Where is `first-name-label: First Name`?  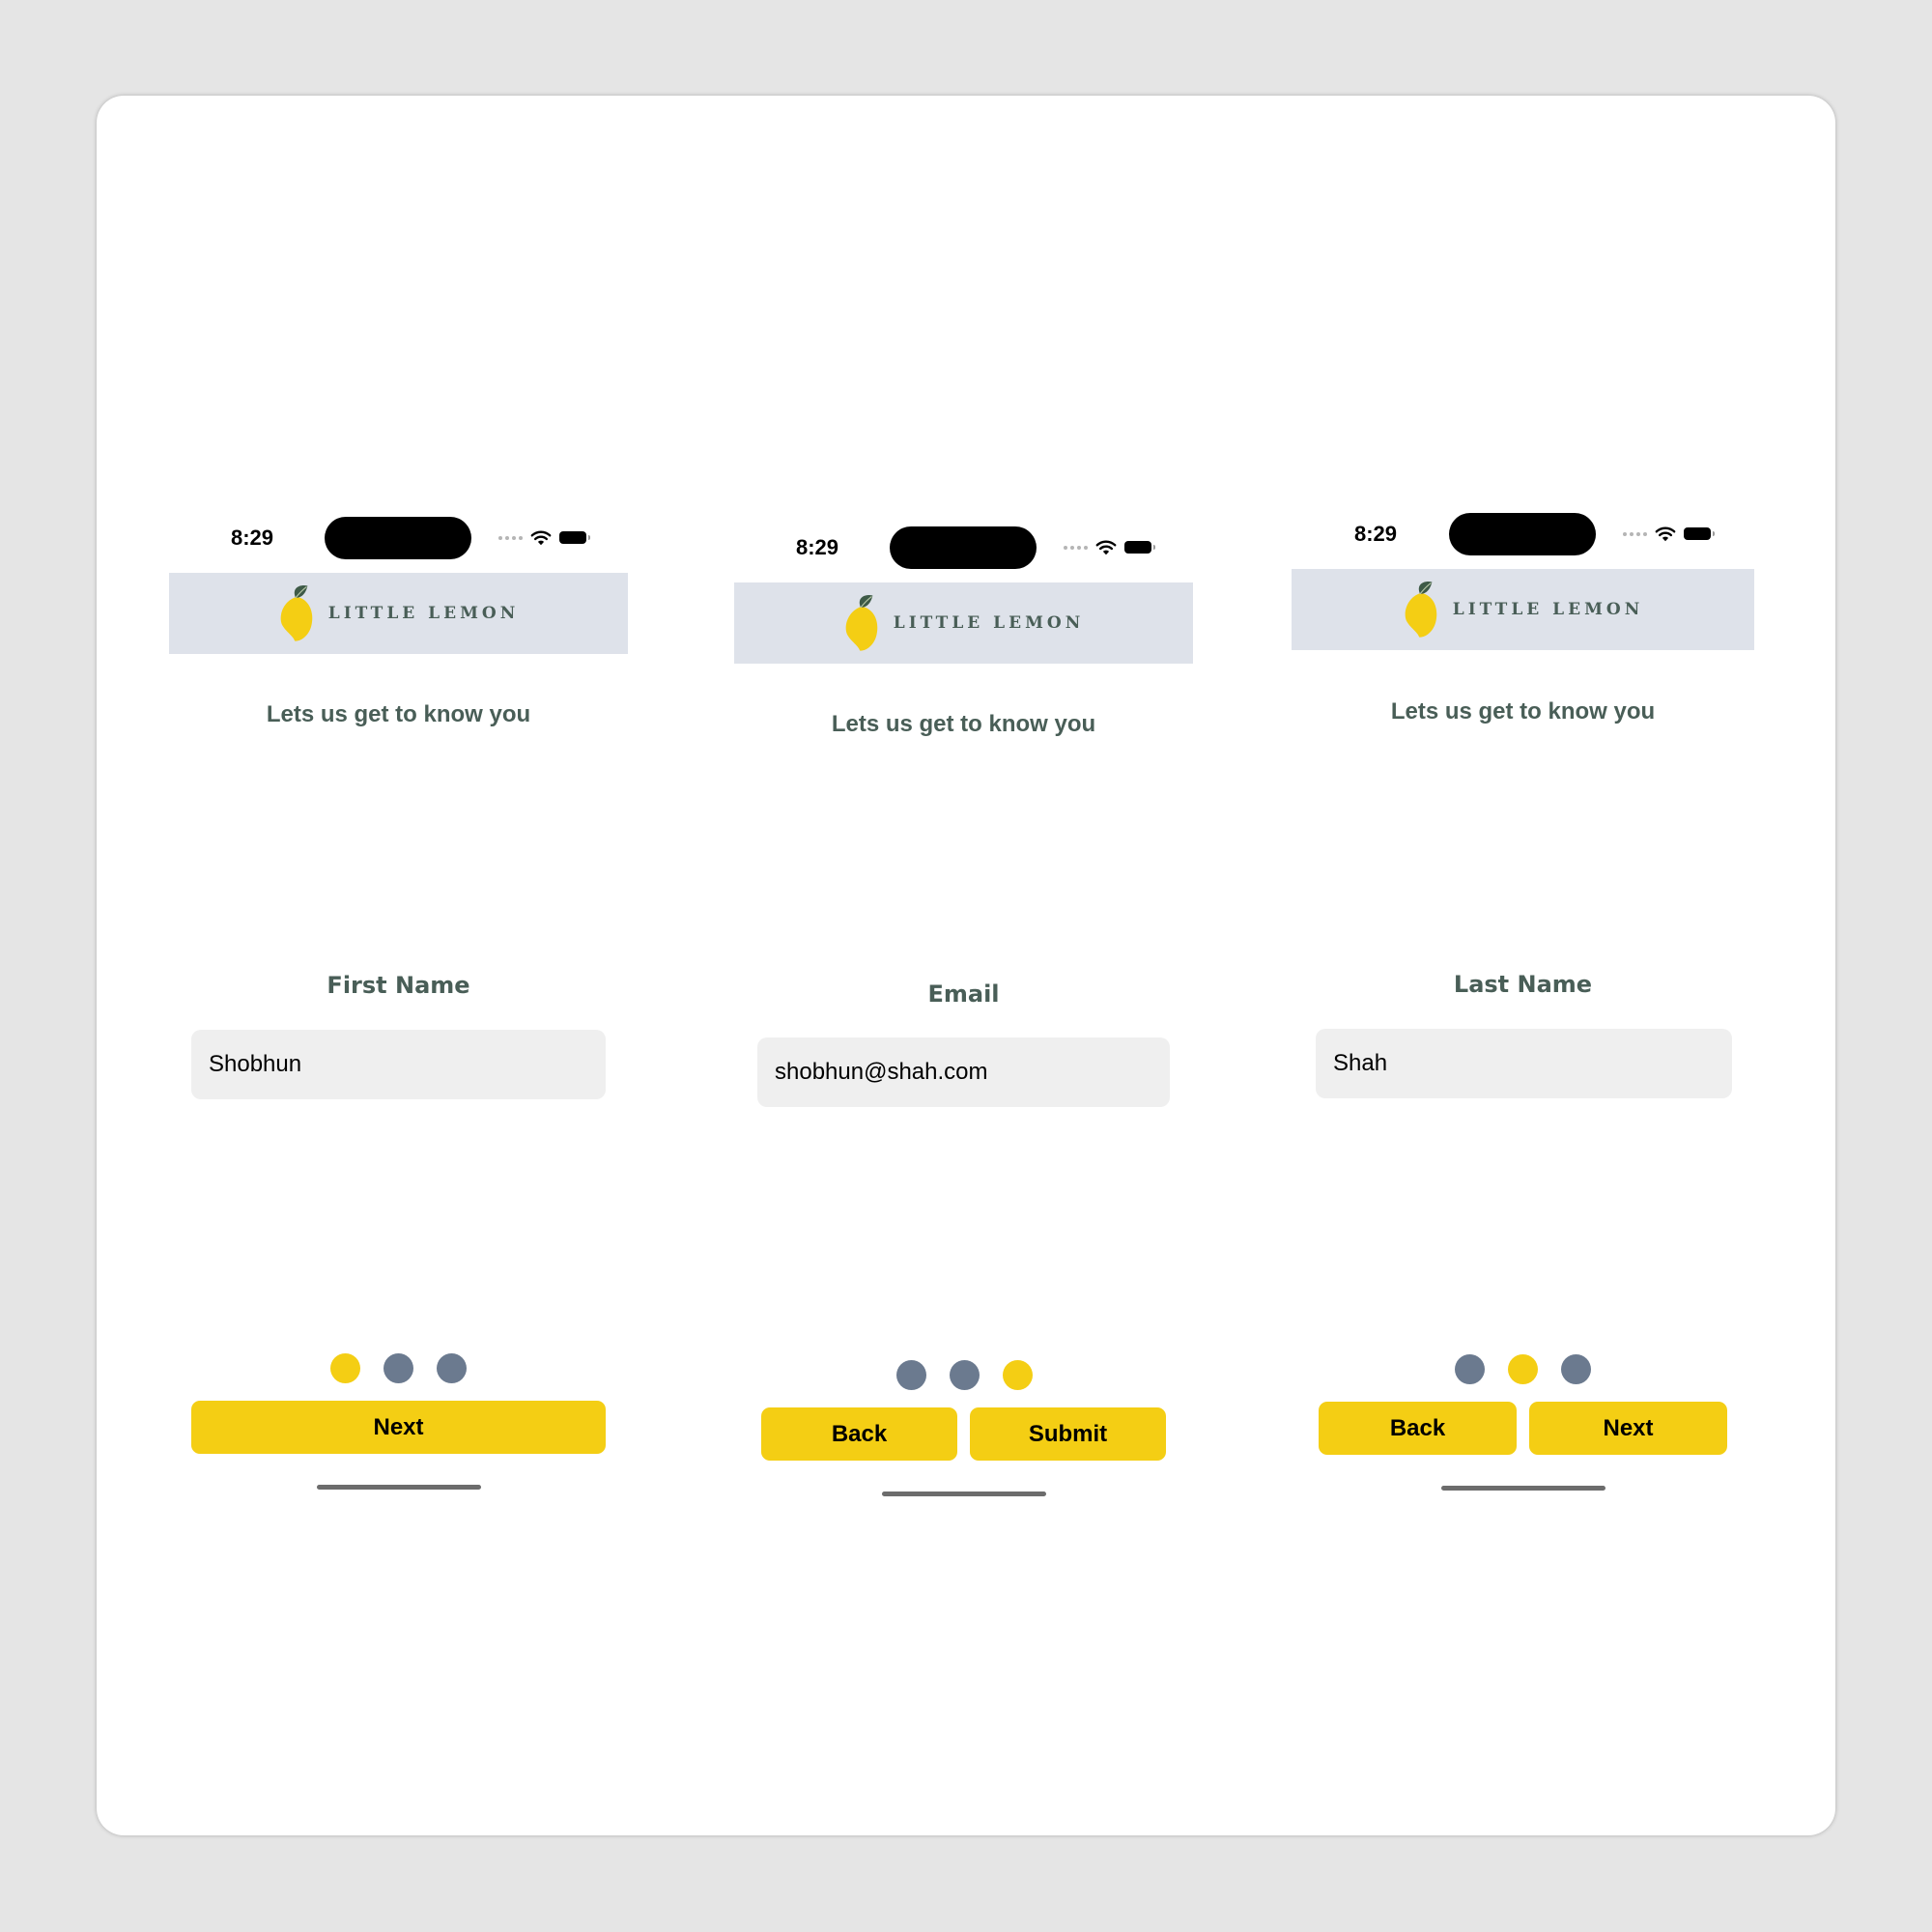 first-name-label: First Name is located at coordinates (398, 985).